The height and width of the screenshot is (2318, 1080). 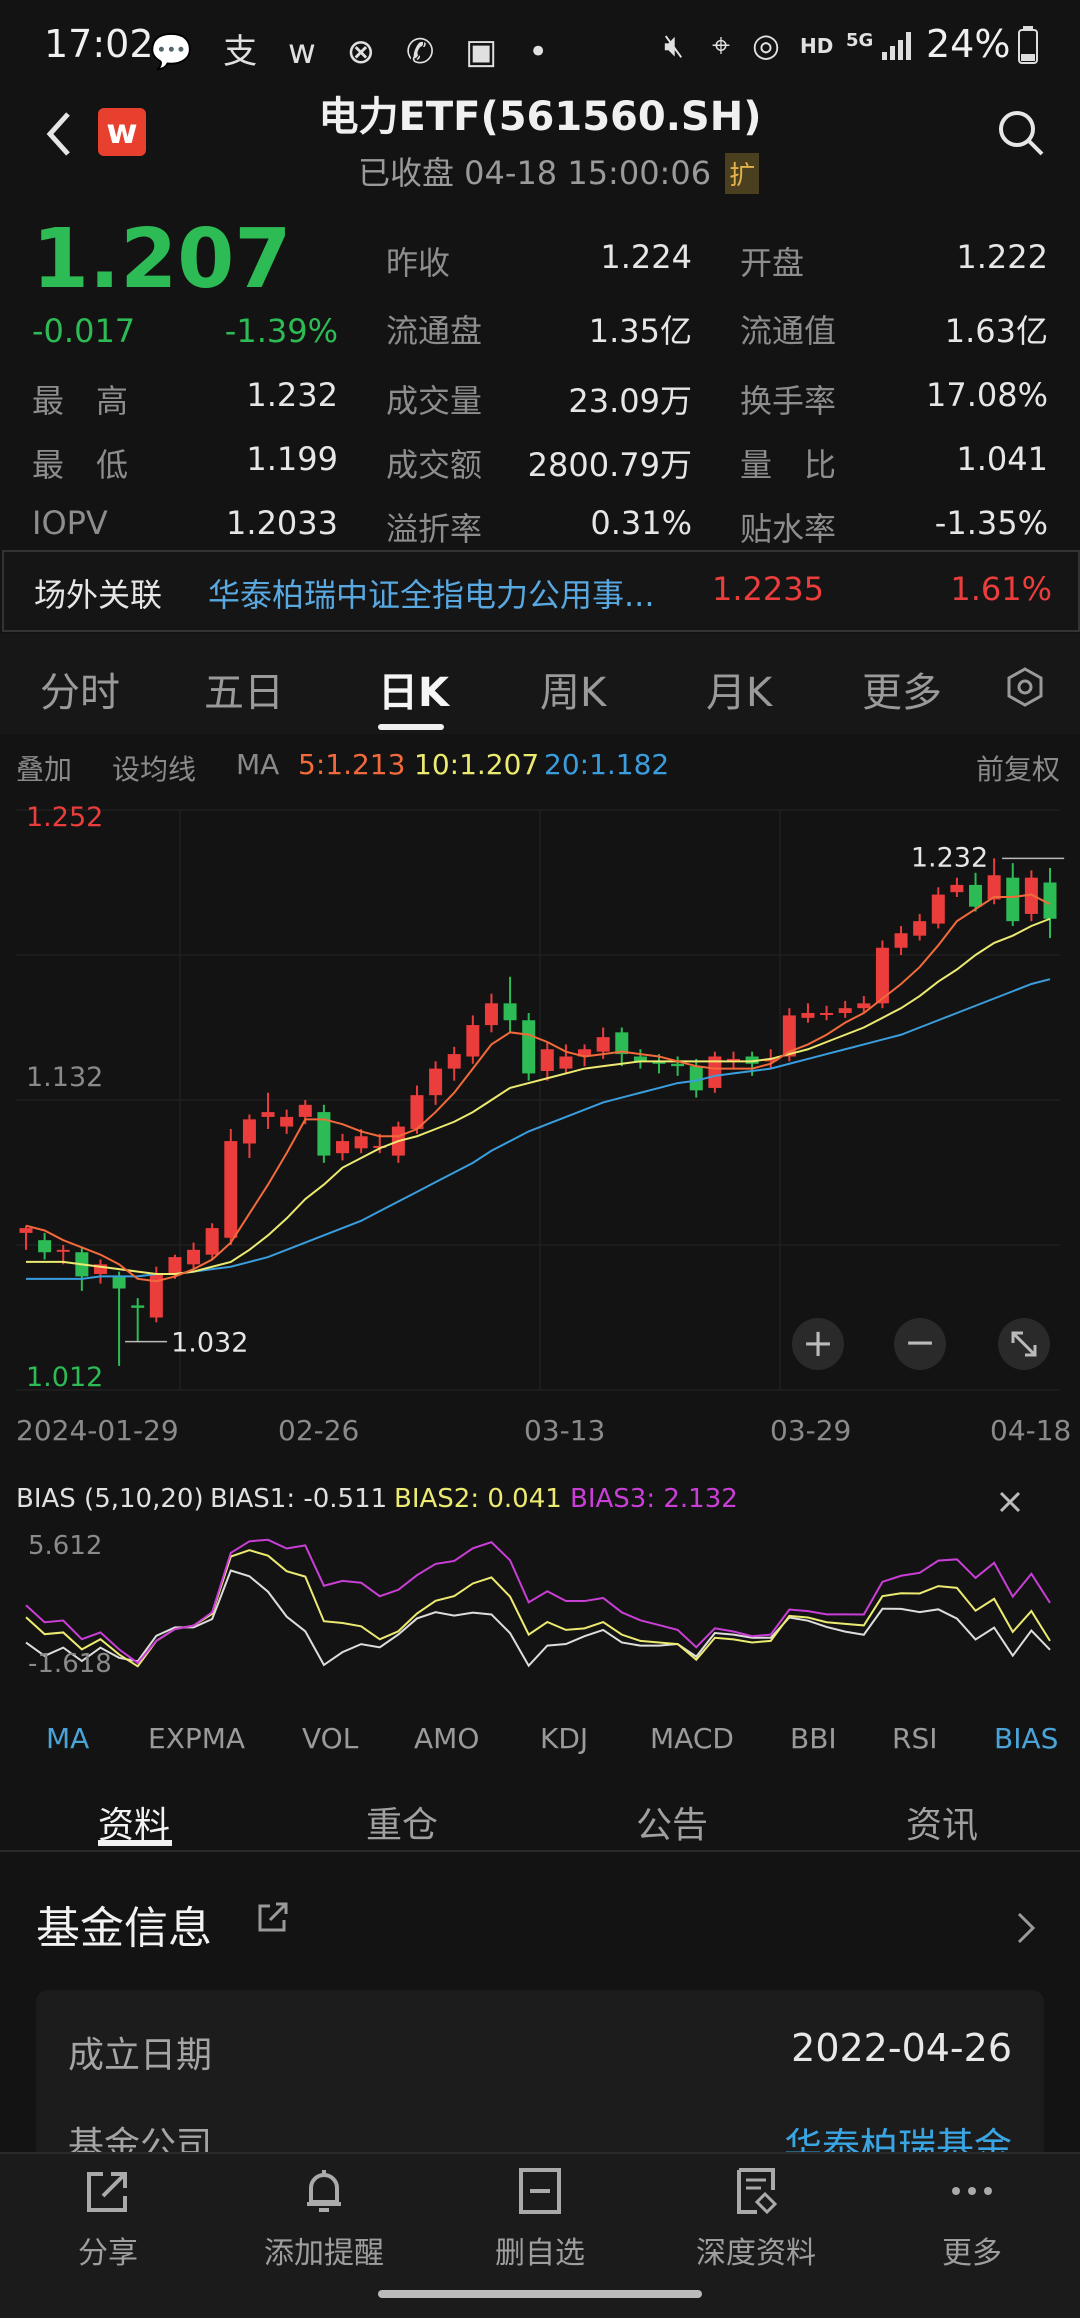 I want to click on tab-monthly-k: 月K, so click(x=739, y=689).